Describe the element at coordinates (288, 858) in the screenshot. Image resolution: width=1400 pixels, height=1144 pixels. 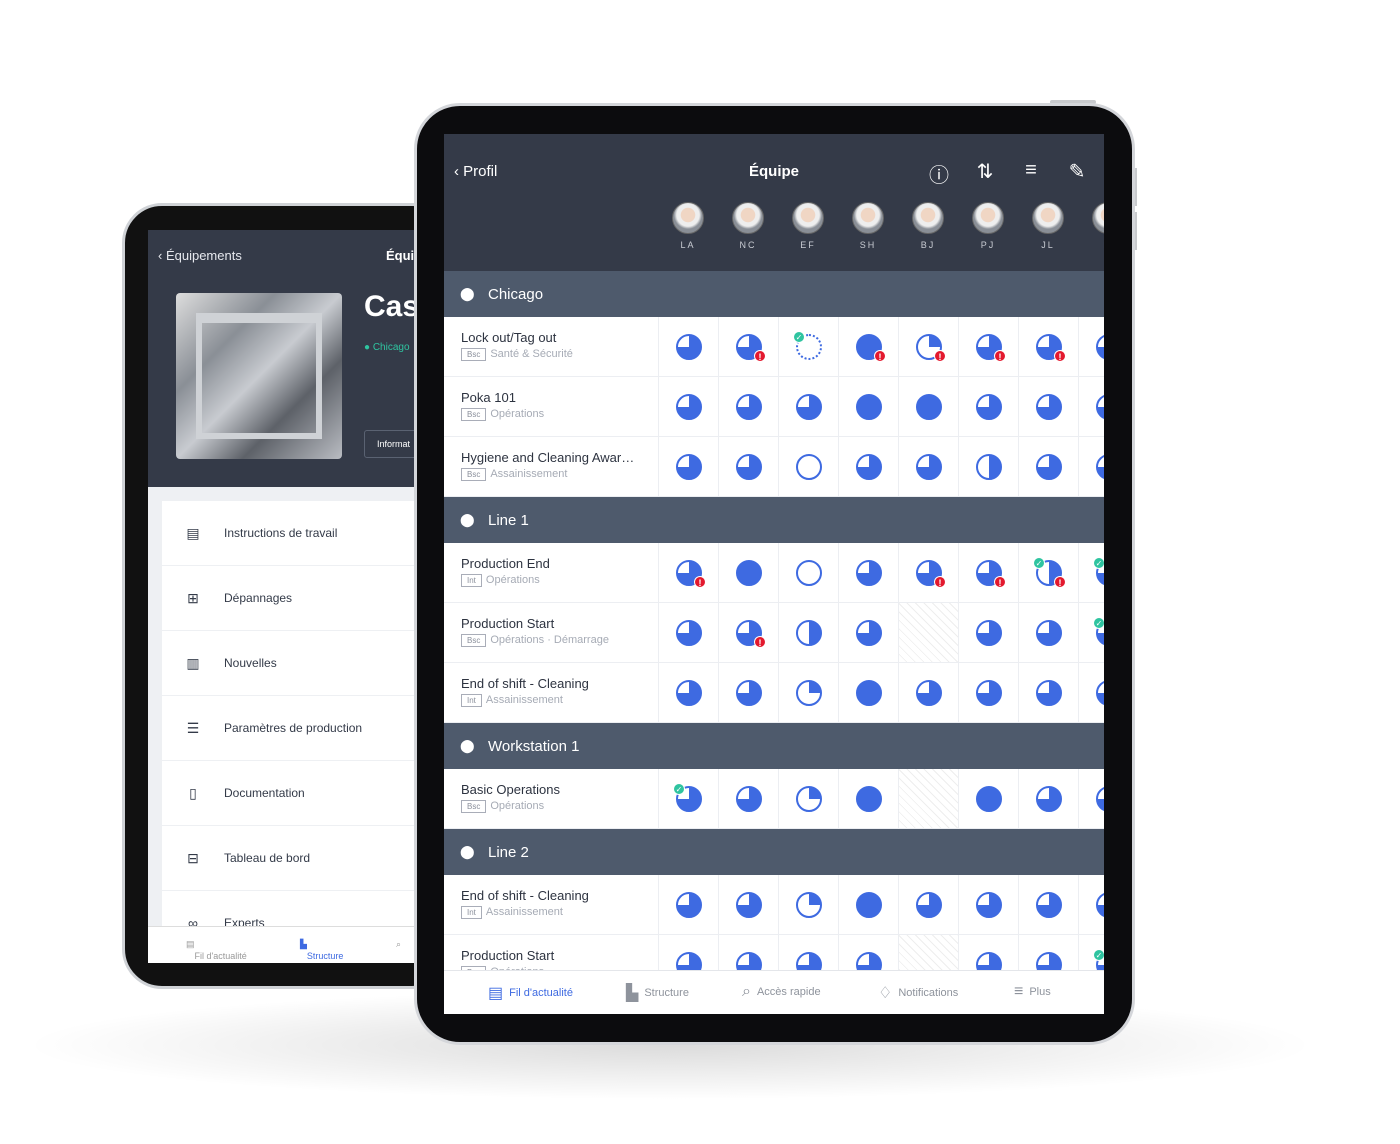
I see `menu-item: ⊟ Tableau de bord` at that location.